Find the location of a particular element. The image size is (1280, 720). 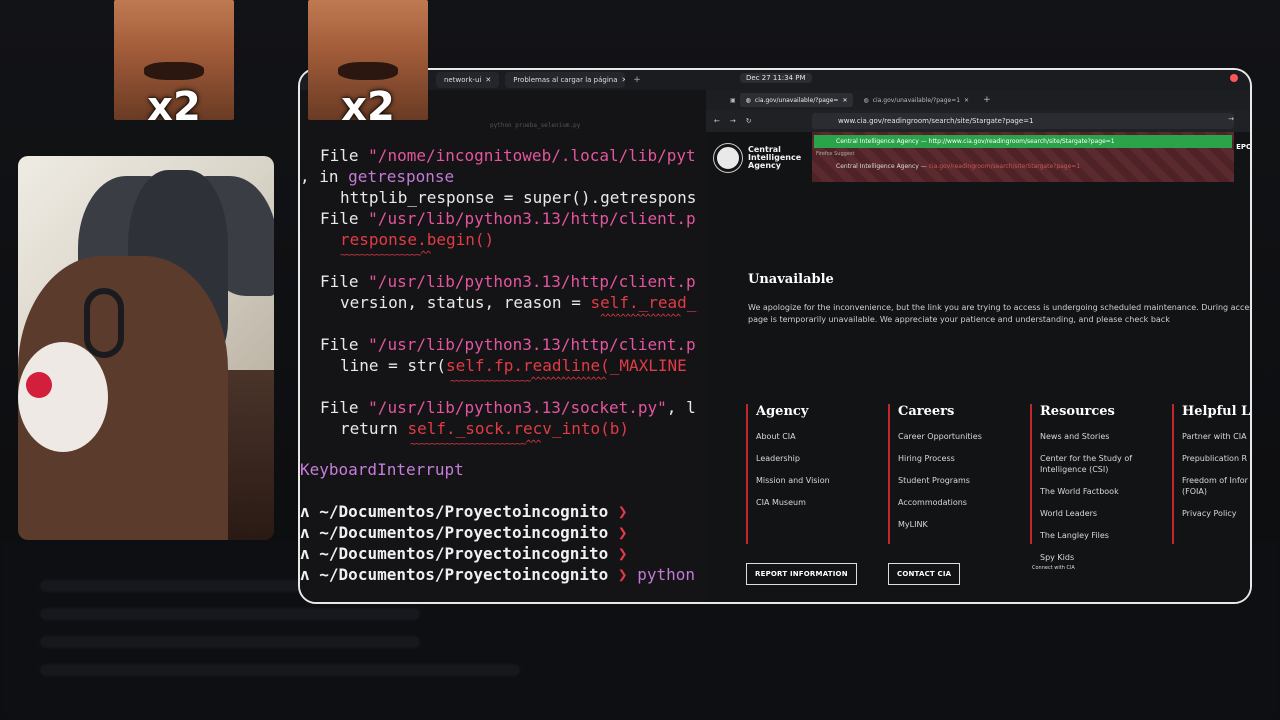

trace-marker: ^^^^^^^^^^^^^^^^ is located at coordinates (640, 318).